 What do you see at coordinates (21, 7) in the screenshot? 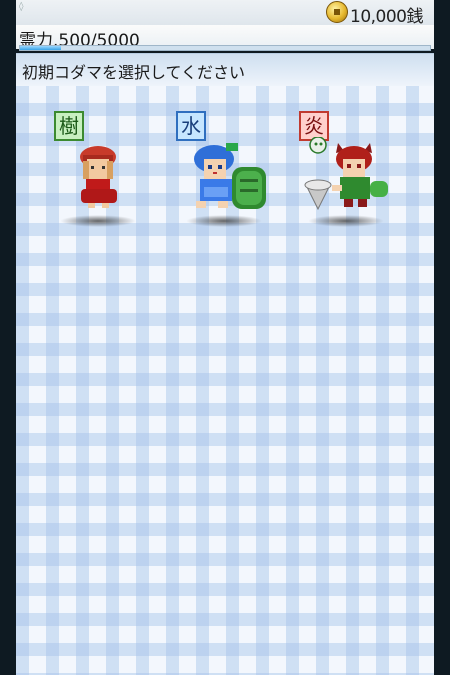
I see `corner-marker-icon: ◊` at bounding box center [21, 7].